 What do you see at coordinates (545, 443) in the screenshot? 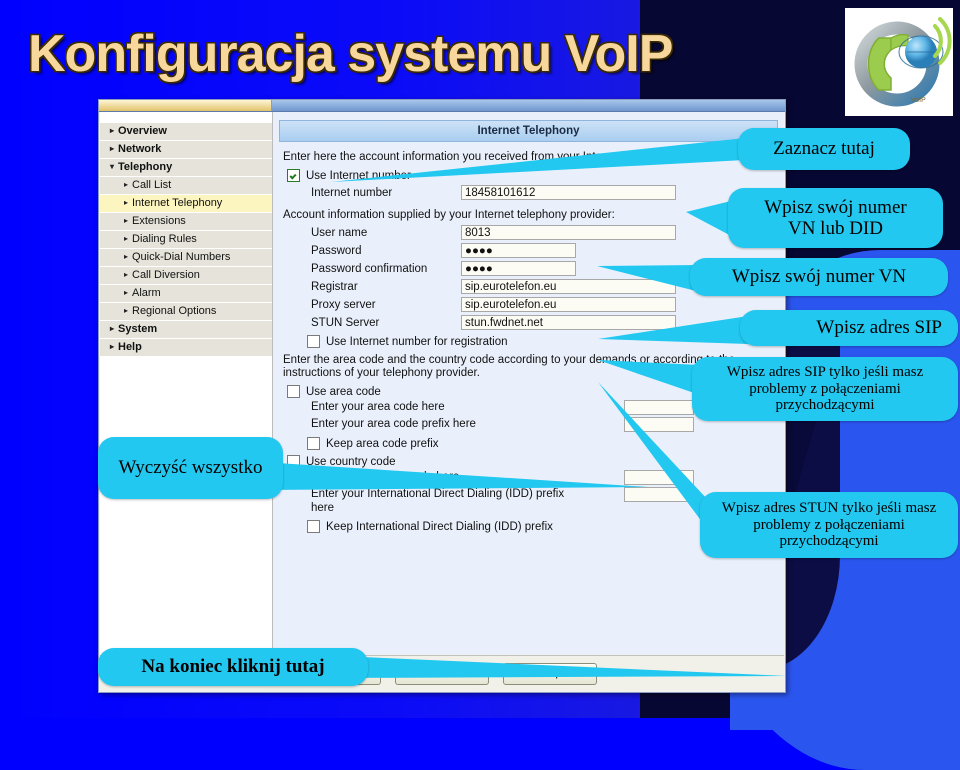
I see `keep-area-code-prefix-row: Keep area code prefix` at bounding box center [545, 443].